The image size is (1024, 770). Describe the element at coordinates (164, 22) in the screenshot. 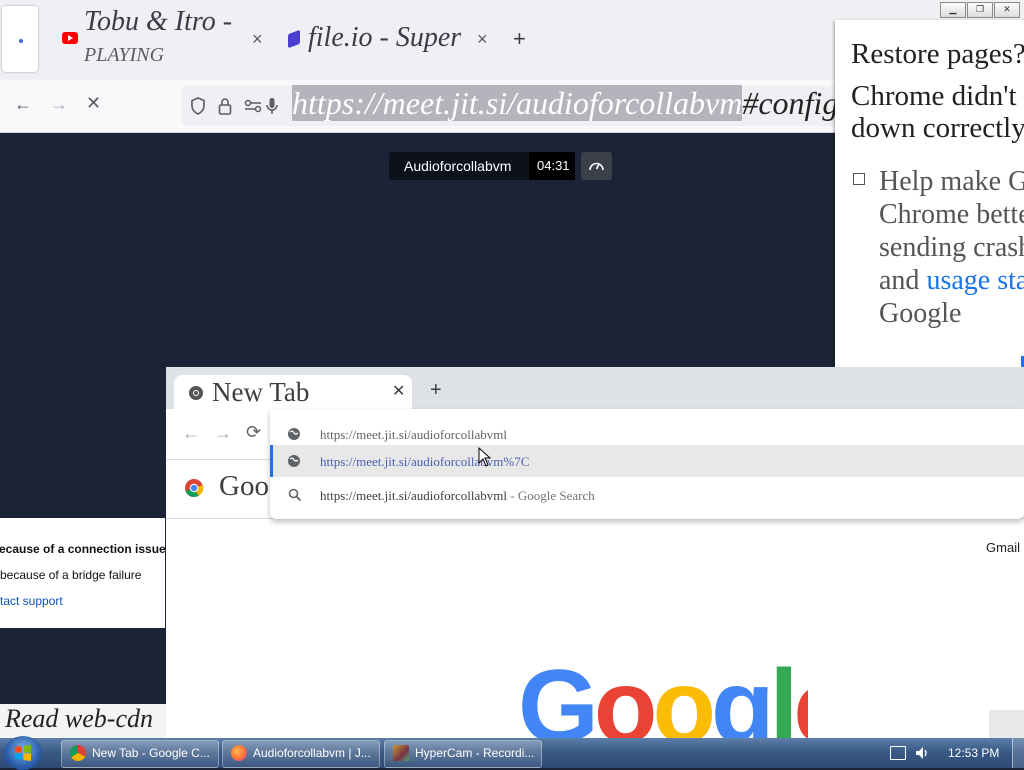

I see `tab-title-youtube: Tobu & Itro -` at that location.